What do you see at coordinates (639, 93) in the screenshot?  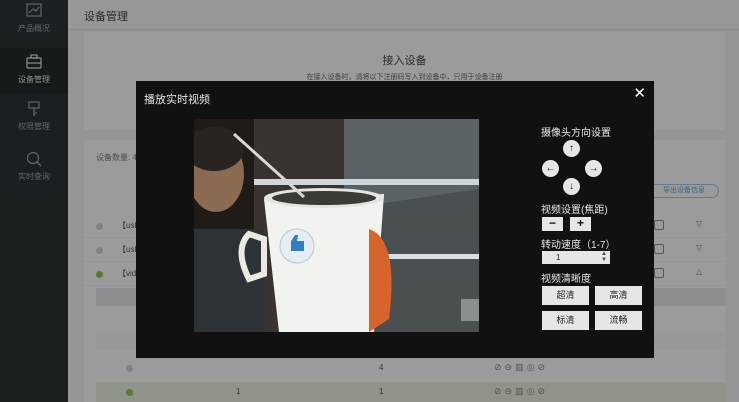 I see `close-button: ✕` at bounding box center [639, 93].